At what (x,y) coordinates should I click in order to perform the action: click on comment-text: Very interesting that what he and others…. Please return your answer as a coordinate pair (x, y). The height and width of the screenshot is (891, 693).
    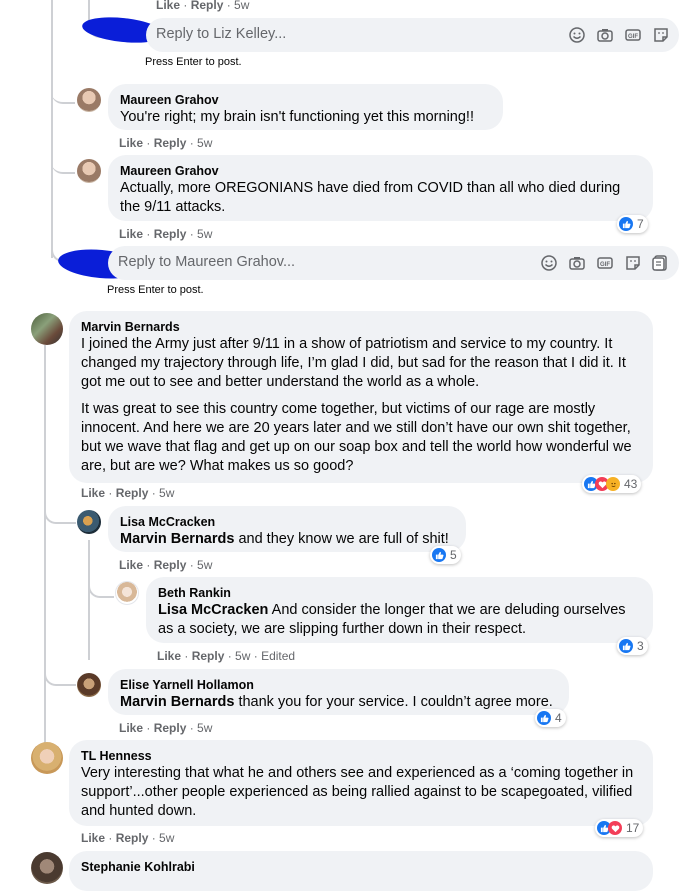
    Looking at the image, I should click on (357, 792).